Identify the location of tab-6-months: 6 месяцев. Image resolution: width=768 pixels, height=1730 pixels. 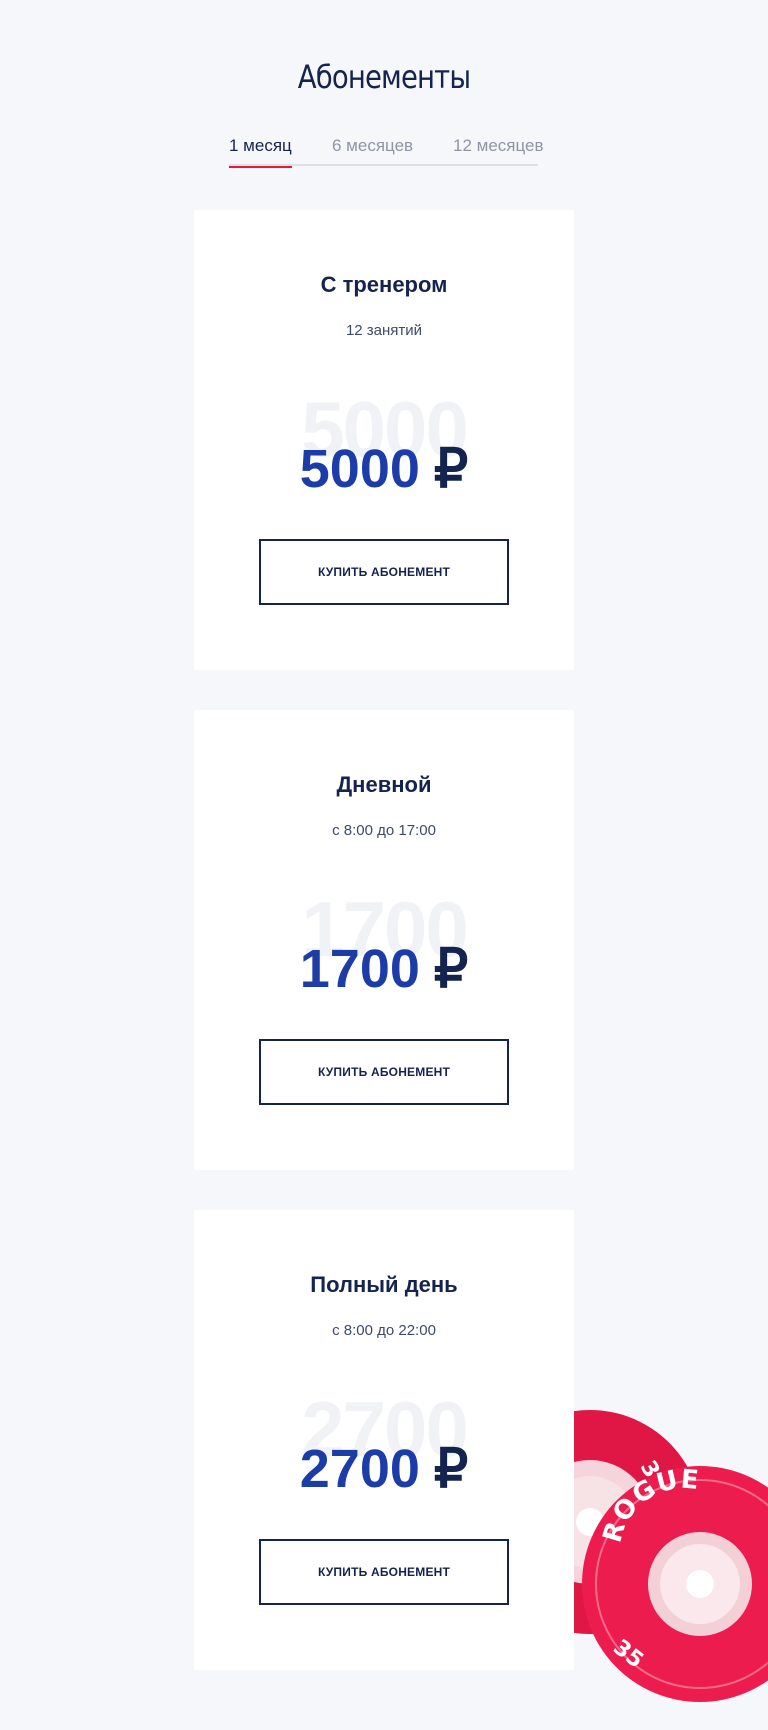
(372, 146).